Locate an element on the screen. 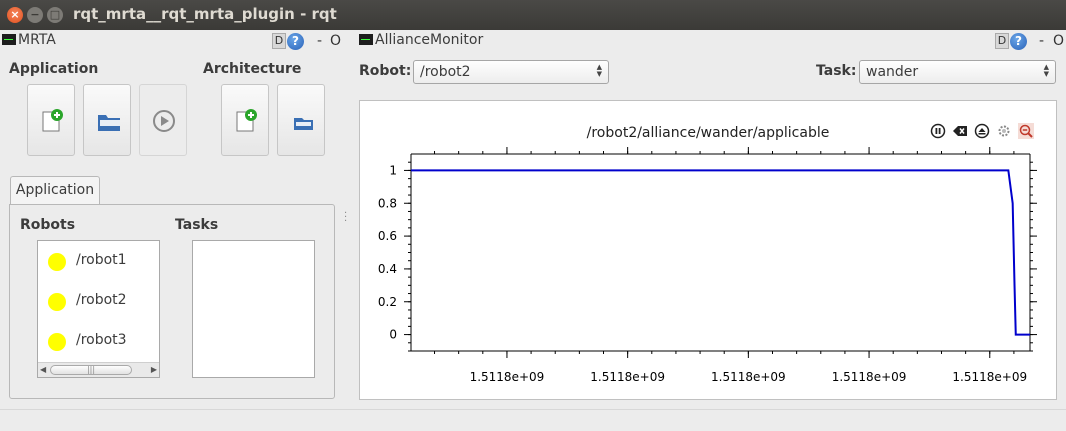 This screenshot has height=431, width=1066. alliance-help-button: ? is located at coordinates (1018, 41).